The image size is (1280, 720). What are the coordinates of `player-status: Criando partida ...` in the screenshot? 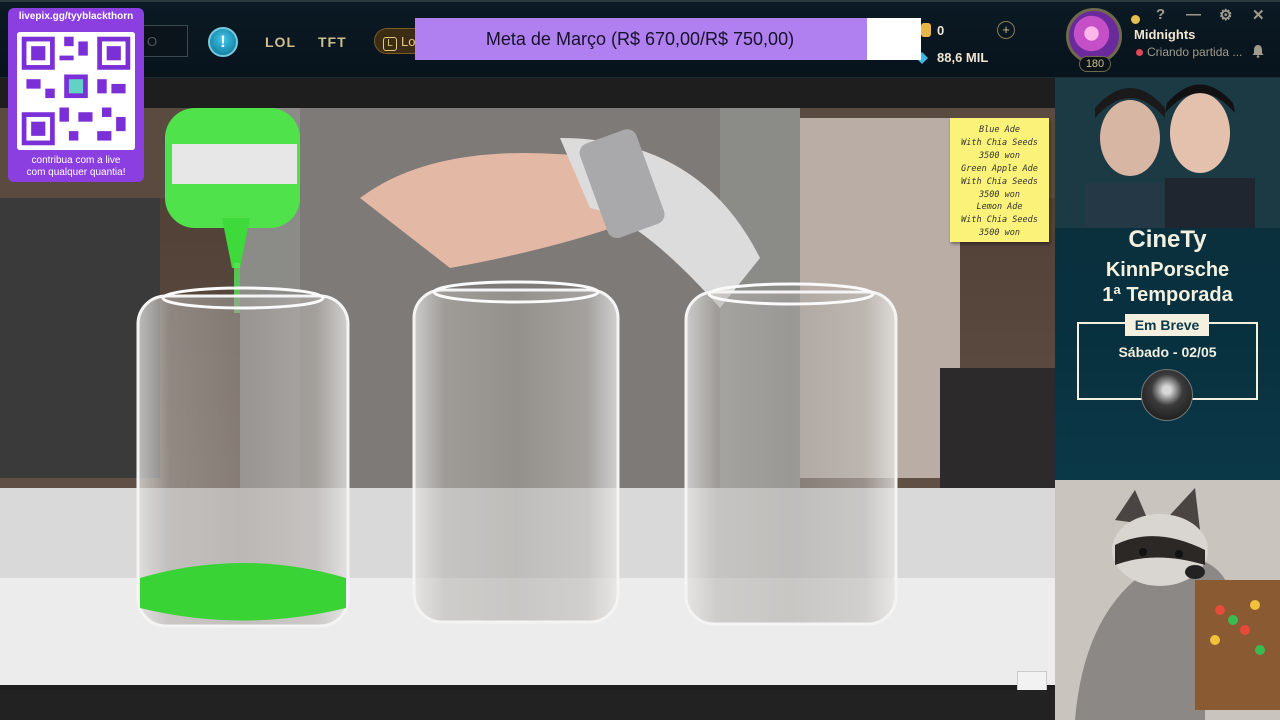 It's located at (1189, 52).